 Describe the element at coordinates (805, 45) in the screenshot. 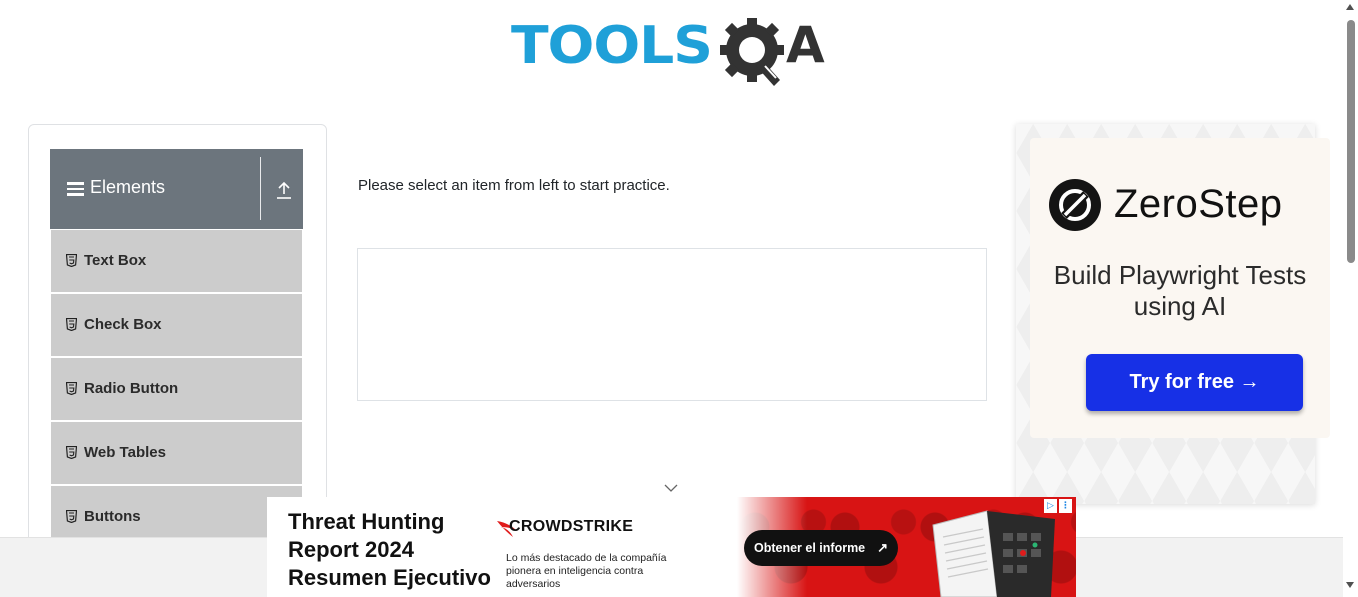

I see `logo-text-a: A` at that location.